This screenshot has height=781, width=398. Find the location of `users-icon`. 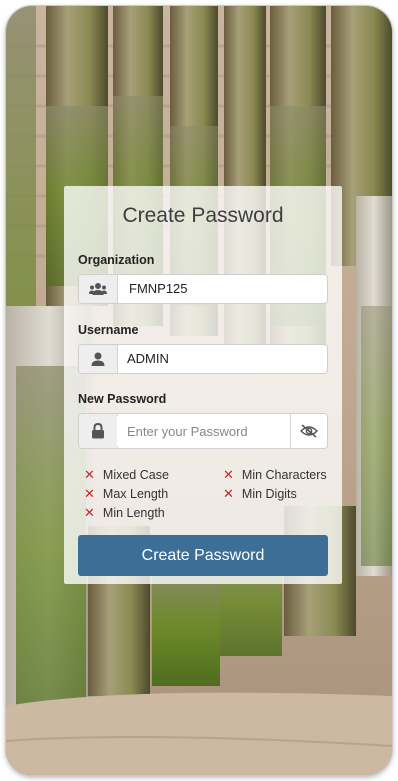

users-icon is located at coordinates (98, 289).